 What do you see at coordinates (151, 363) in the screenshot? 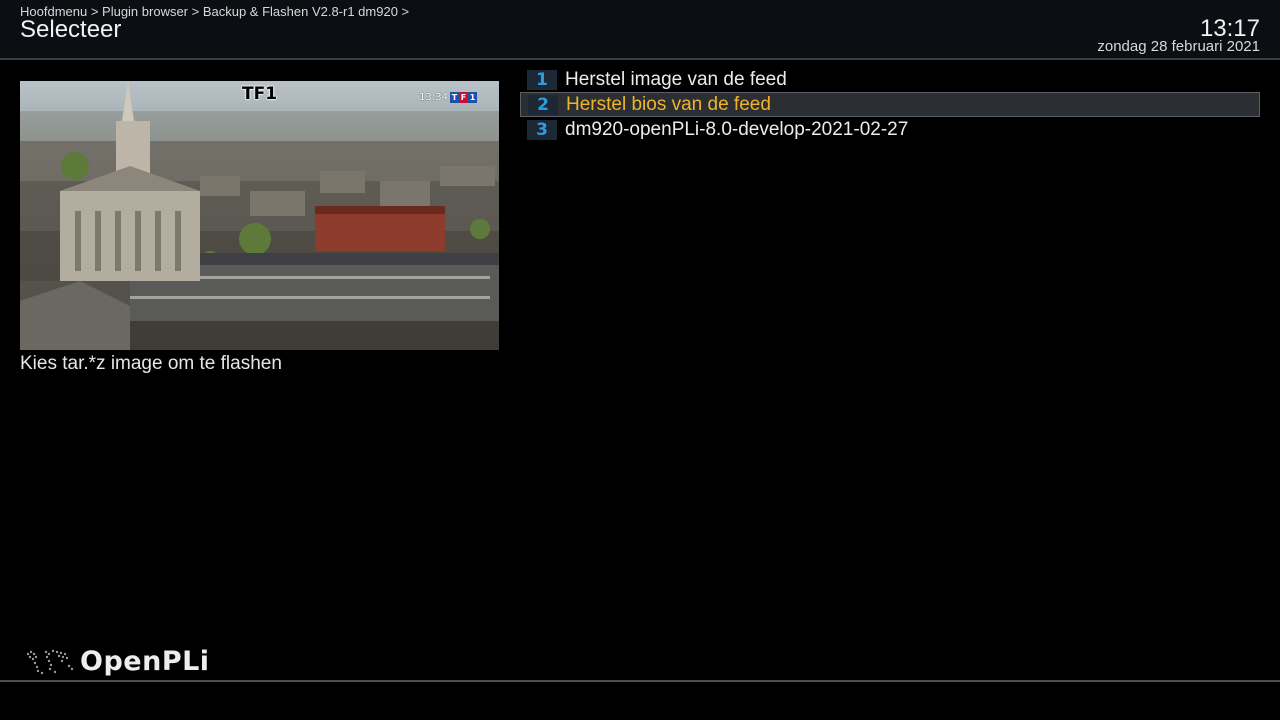
I see `description-text: Kies tar.*z image om te flashen` at bounding box center [151, 363].